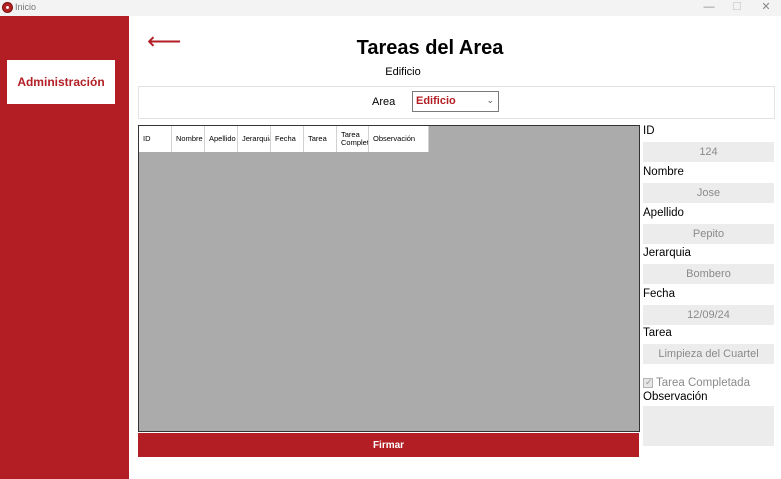 Image resolution: width=781 pixels, height=479 pixels. I want to click on column-header-fecha: Fecha, so click(287, 139).